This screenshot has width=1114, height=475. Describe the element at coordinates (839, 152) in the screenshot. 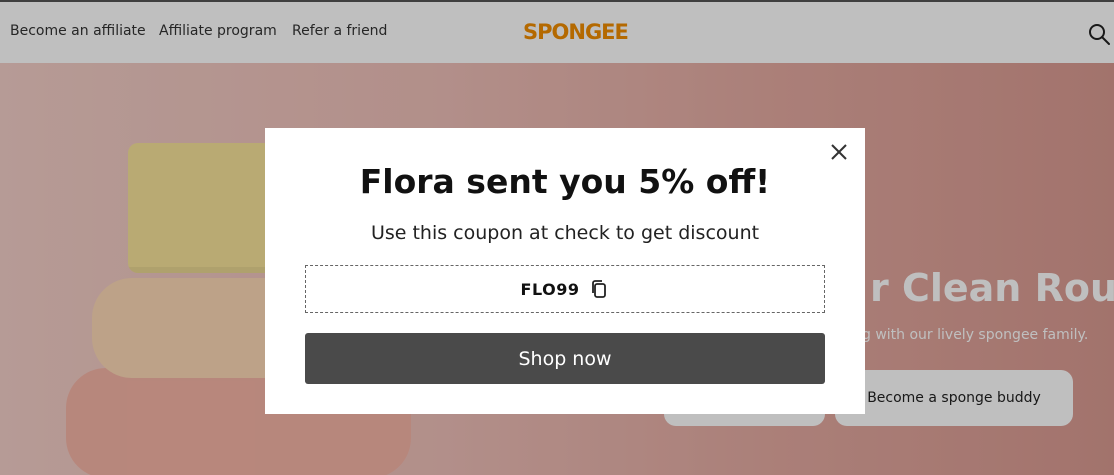

I see `close-icon` at that location.